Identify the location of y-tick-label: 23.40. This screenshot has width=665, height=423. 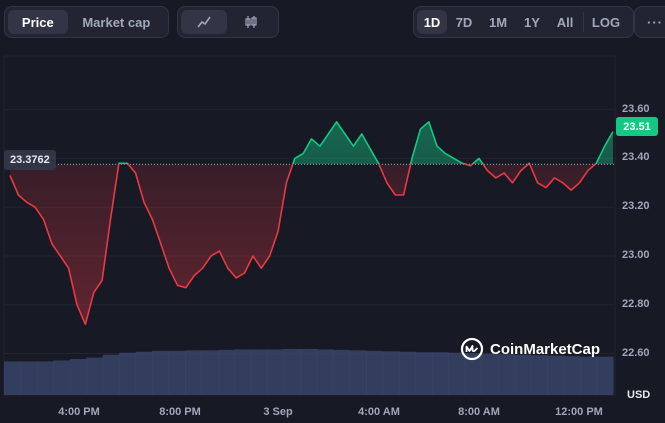
(636, 157).